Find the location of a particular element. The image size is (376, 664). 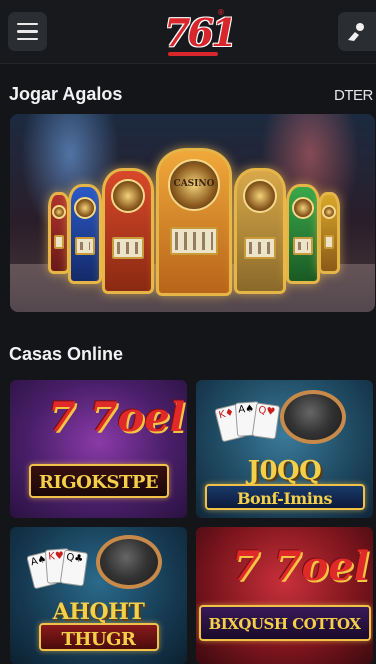

game-title-line2: THUGR is located at coordinates (98, 639).